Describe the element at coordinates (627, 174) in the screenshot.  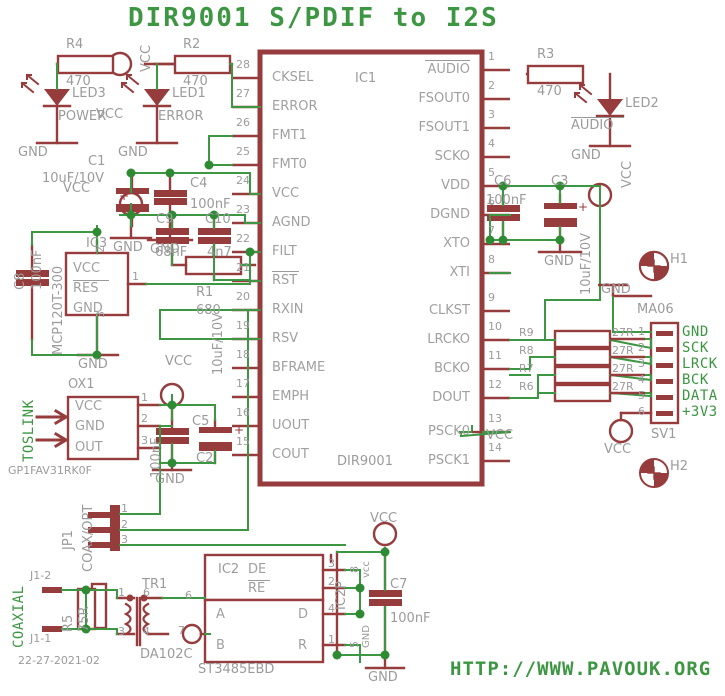
I see `vcc-label-5: VCC` at that location.